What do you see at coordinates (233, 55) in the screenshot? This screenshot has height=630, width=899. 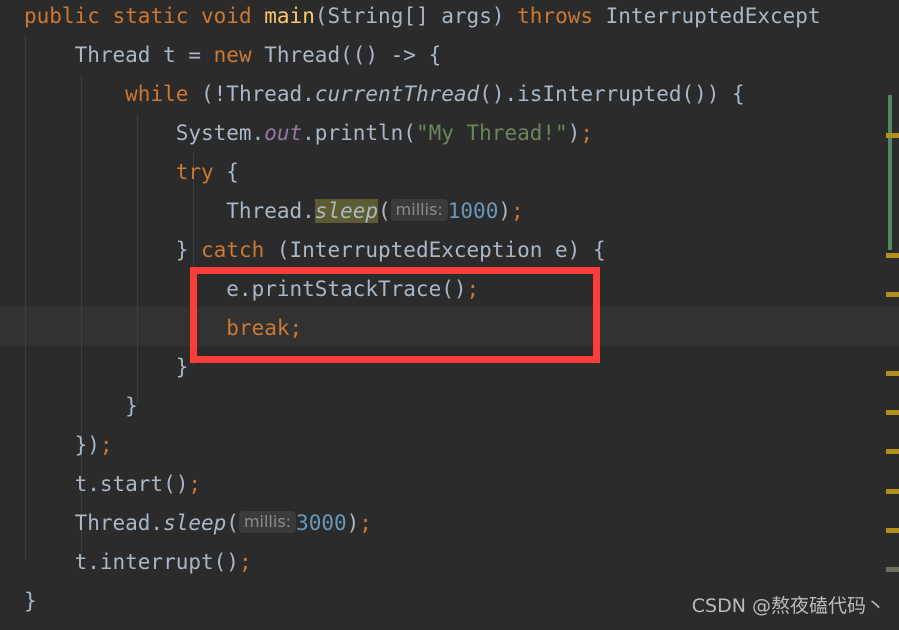 I see `code-line-2: Thread t = new Thread(() -> {` at bounding box center [233, 55].